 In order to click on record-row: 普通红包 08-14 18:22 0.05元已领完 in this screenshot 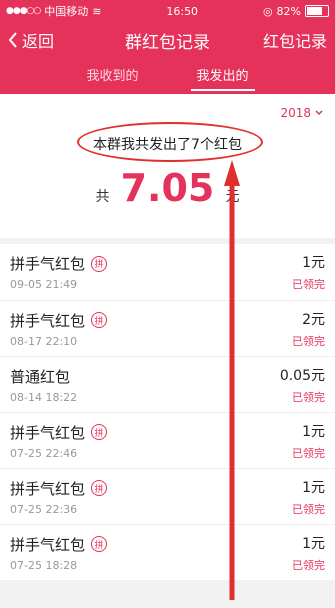, I will do `click(167, 384)`.